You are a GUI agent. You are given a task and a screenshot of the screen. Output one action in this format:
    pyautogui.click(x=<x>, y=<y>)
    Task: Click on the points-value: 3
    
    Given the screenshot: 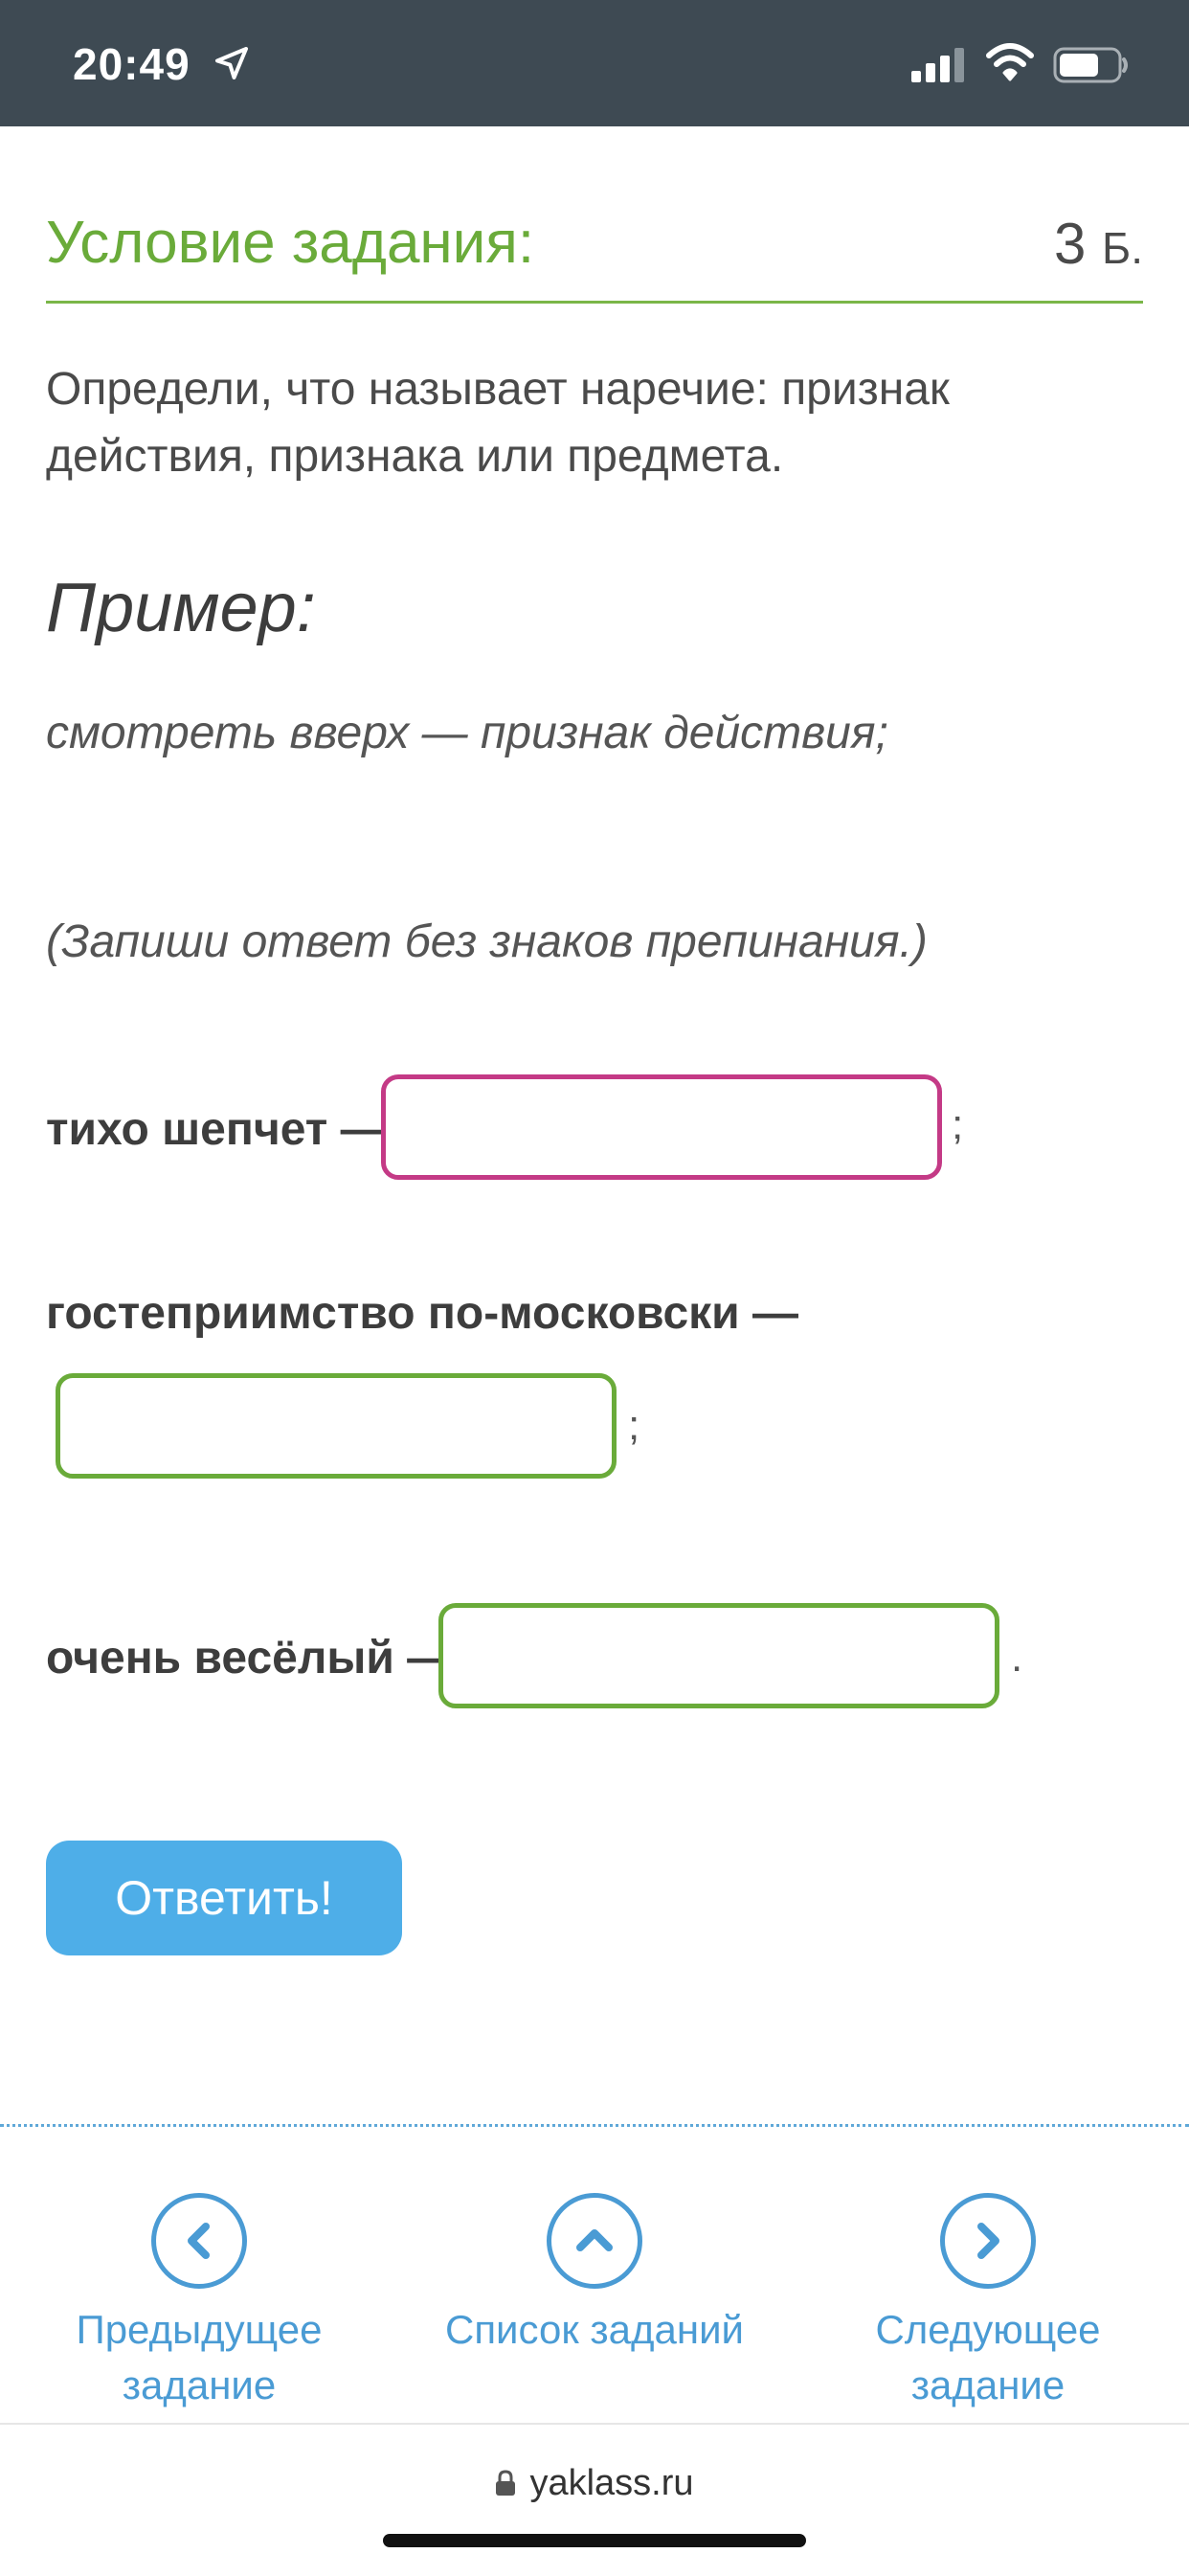 What is the action you would take?
    pyautogui.click(x=1070, y=244)
    